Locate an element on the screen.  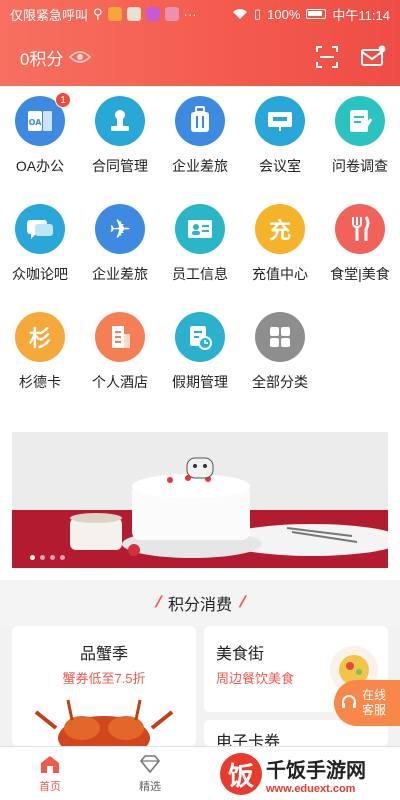
grid-item-vacation: 假期管理 is located at coordinates (200, 360).